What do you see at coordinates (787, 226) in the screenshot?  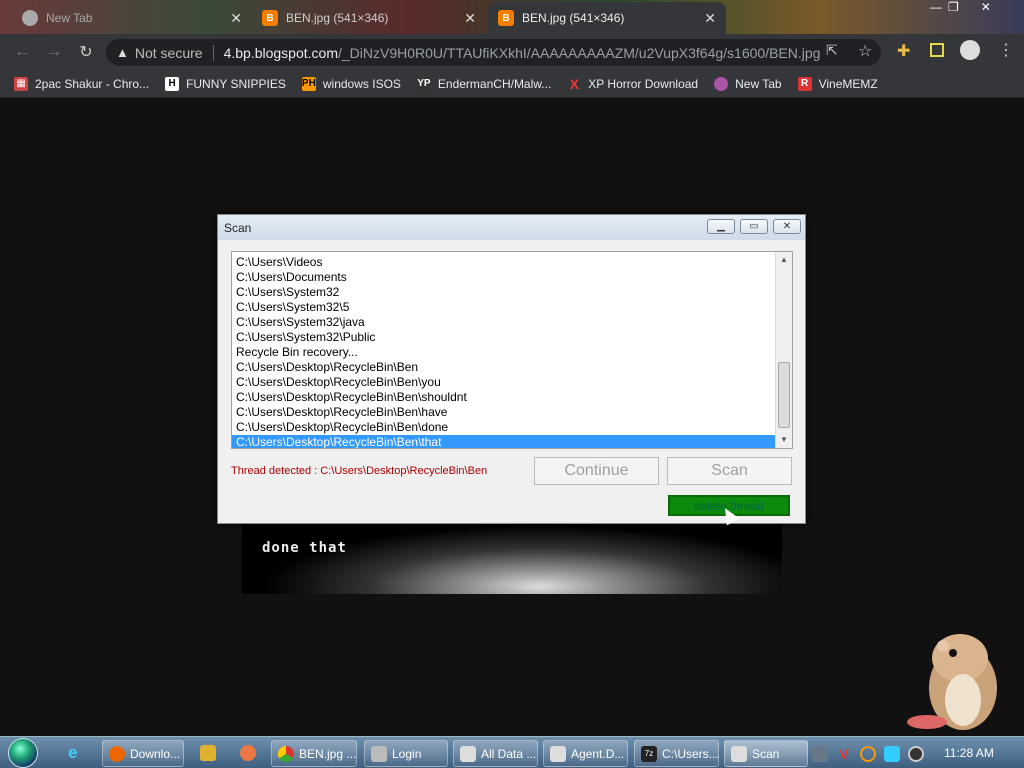 I see `dialog-close-icon: ✕` at bounding box center [787, 226].